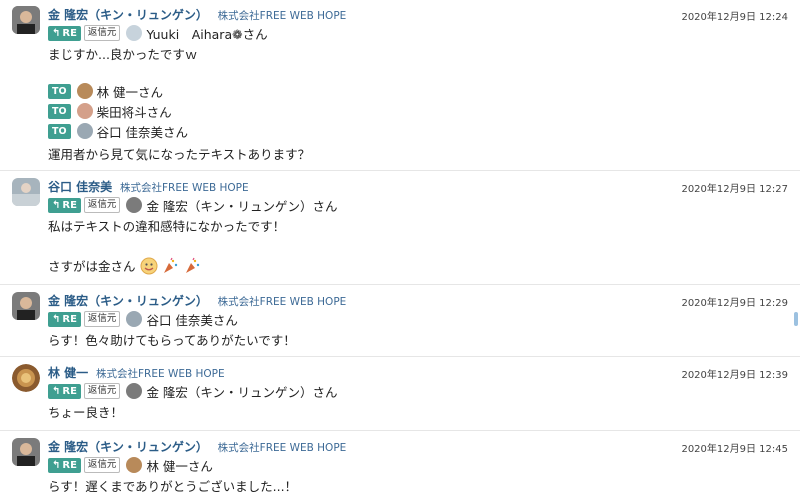 The image size is (800, 502). I want to click on message-text: らす！遅くまでありがとうございました...！, so click(173, 486).